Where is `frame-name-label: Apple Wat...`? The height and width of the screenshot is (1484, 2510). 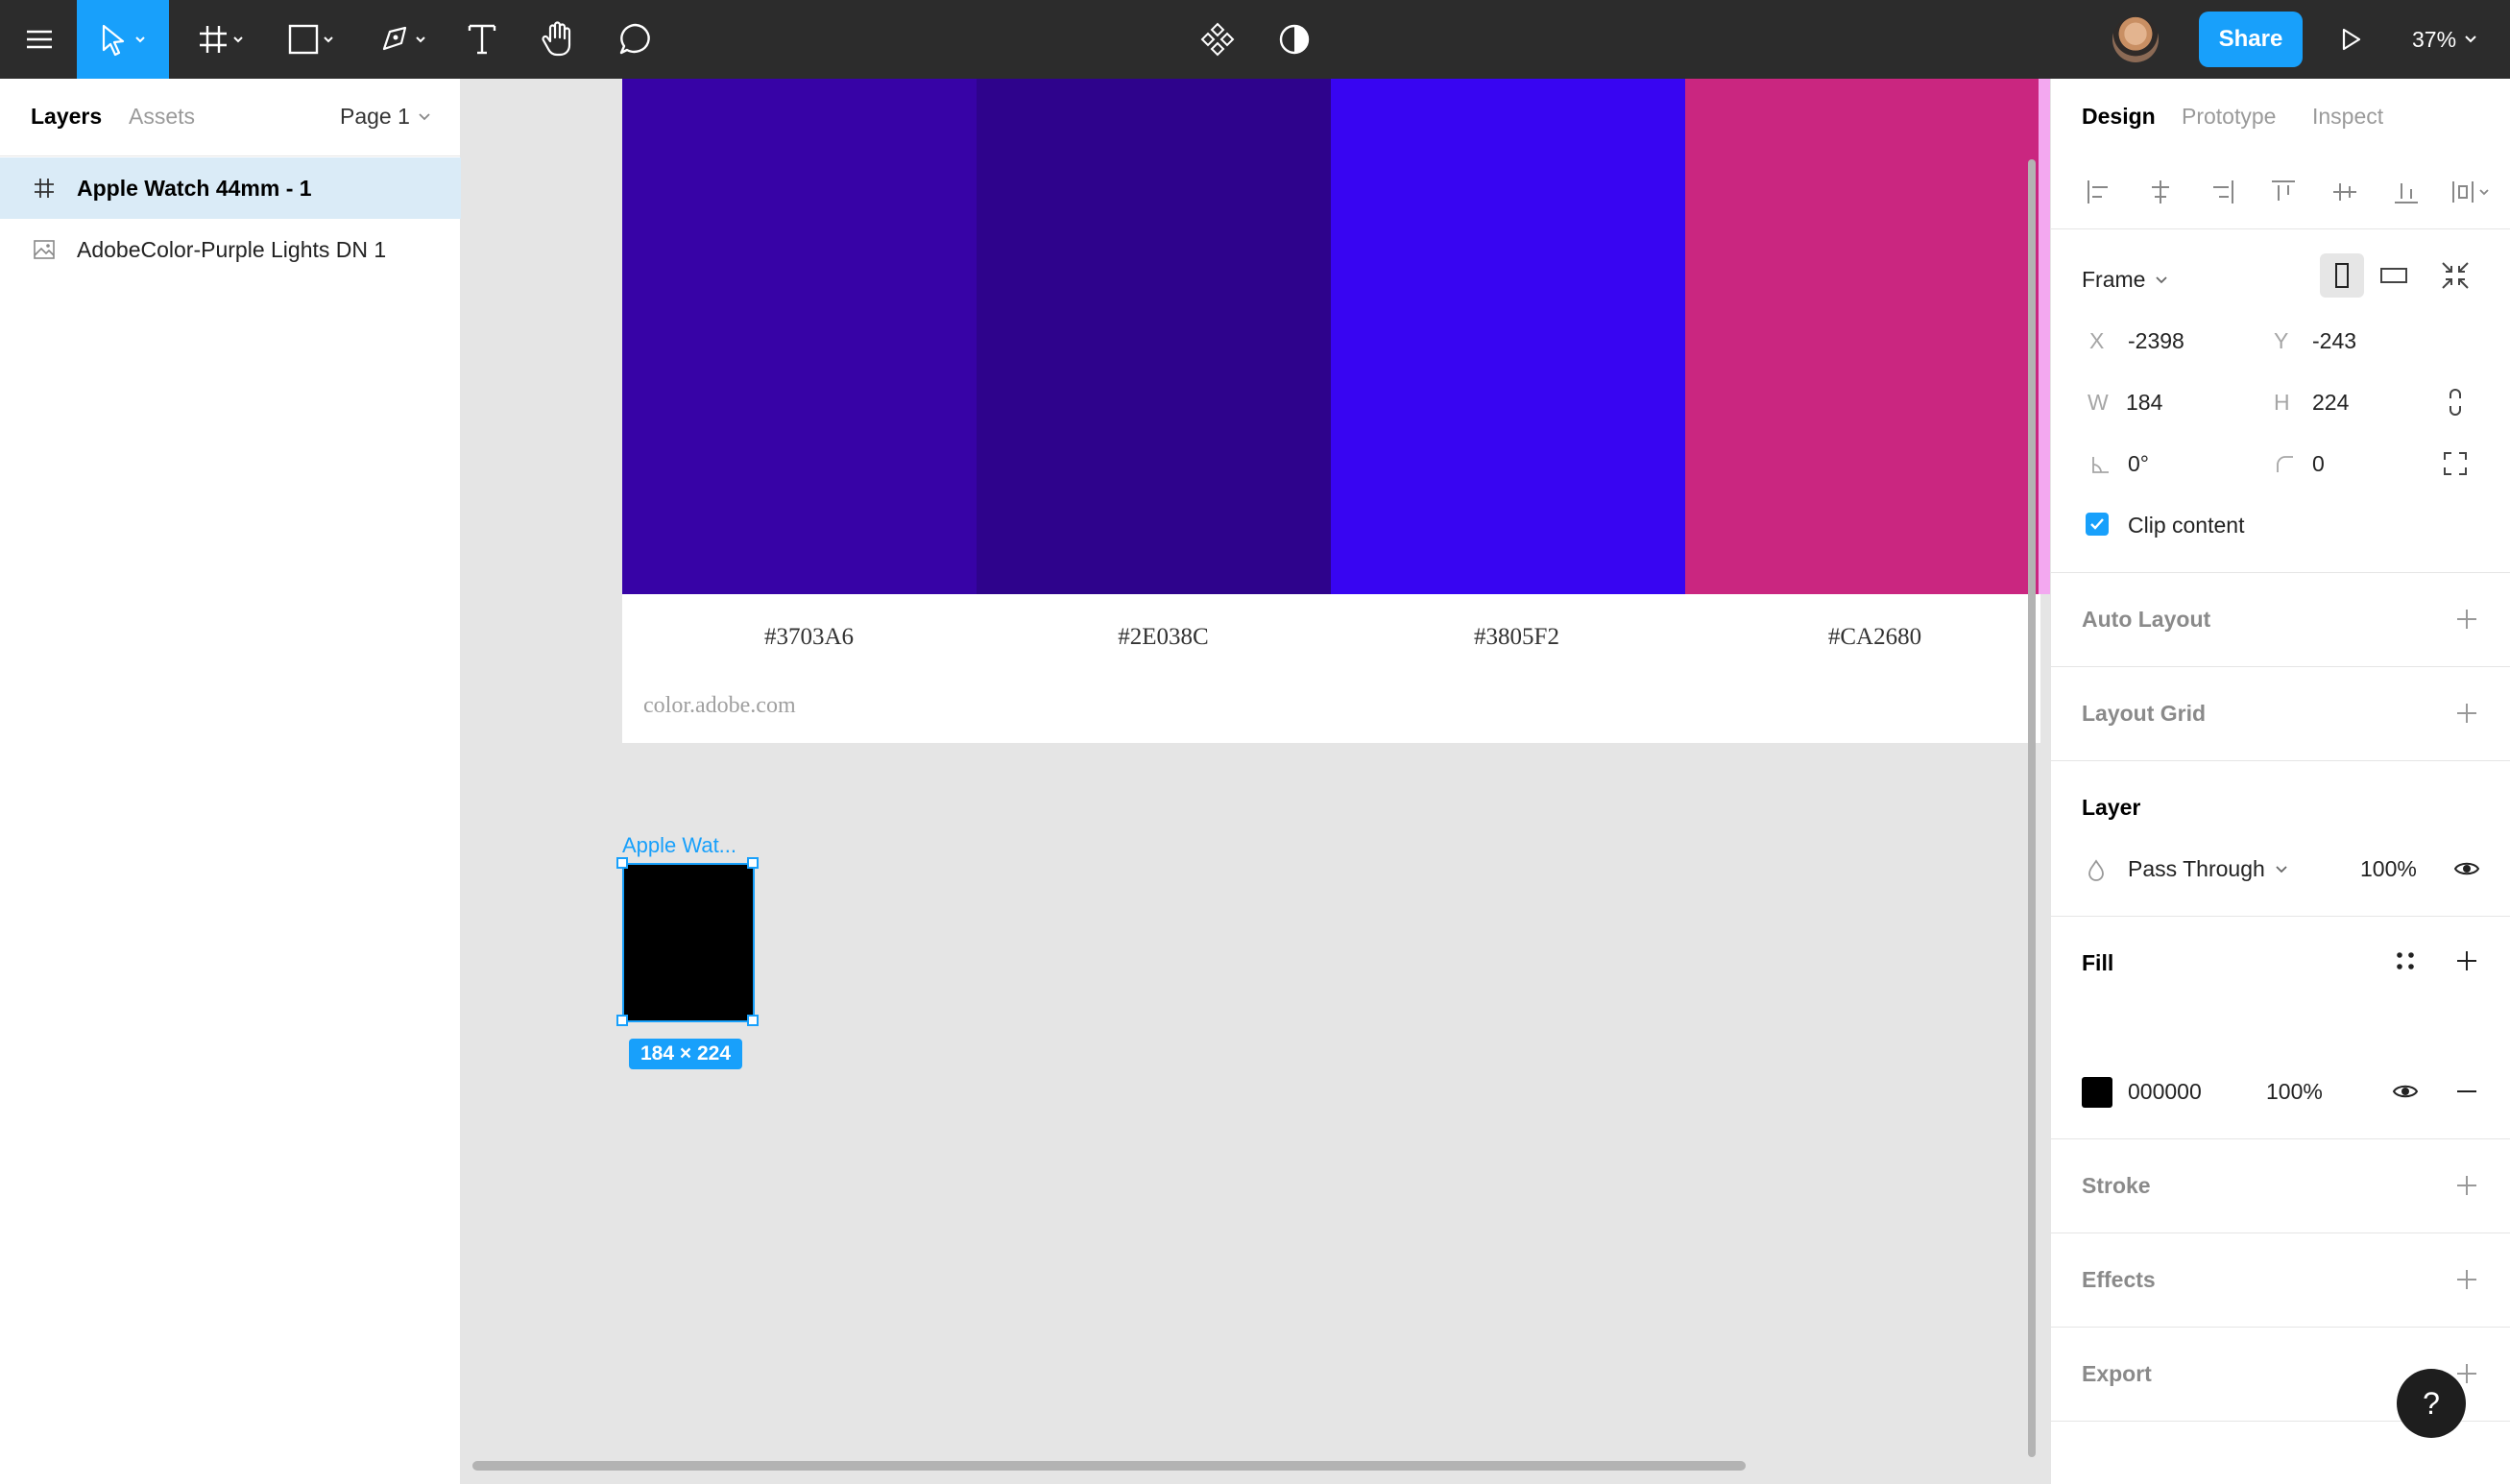 frame-name-label: Apple Wat... is located at coordinates (679, 846).